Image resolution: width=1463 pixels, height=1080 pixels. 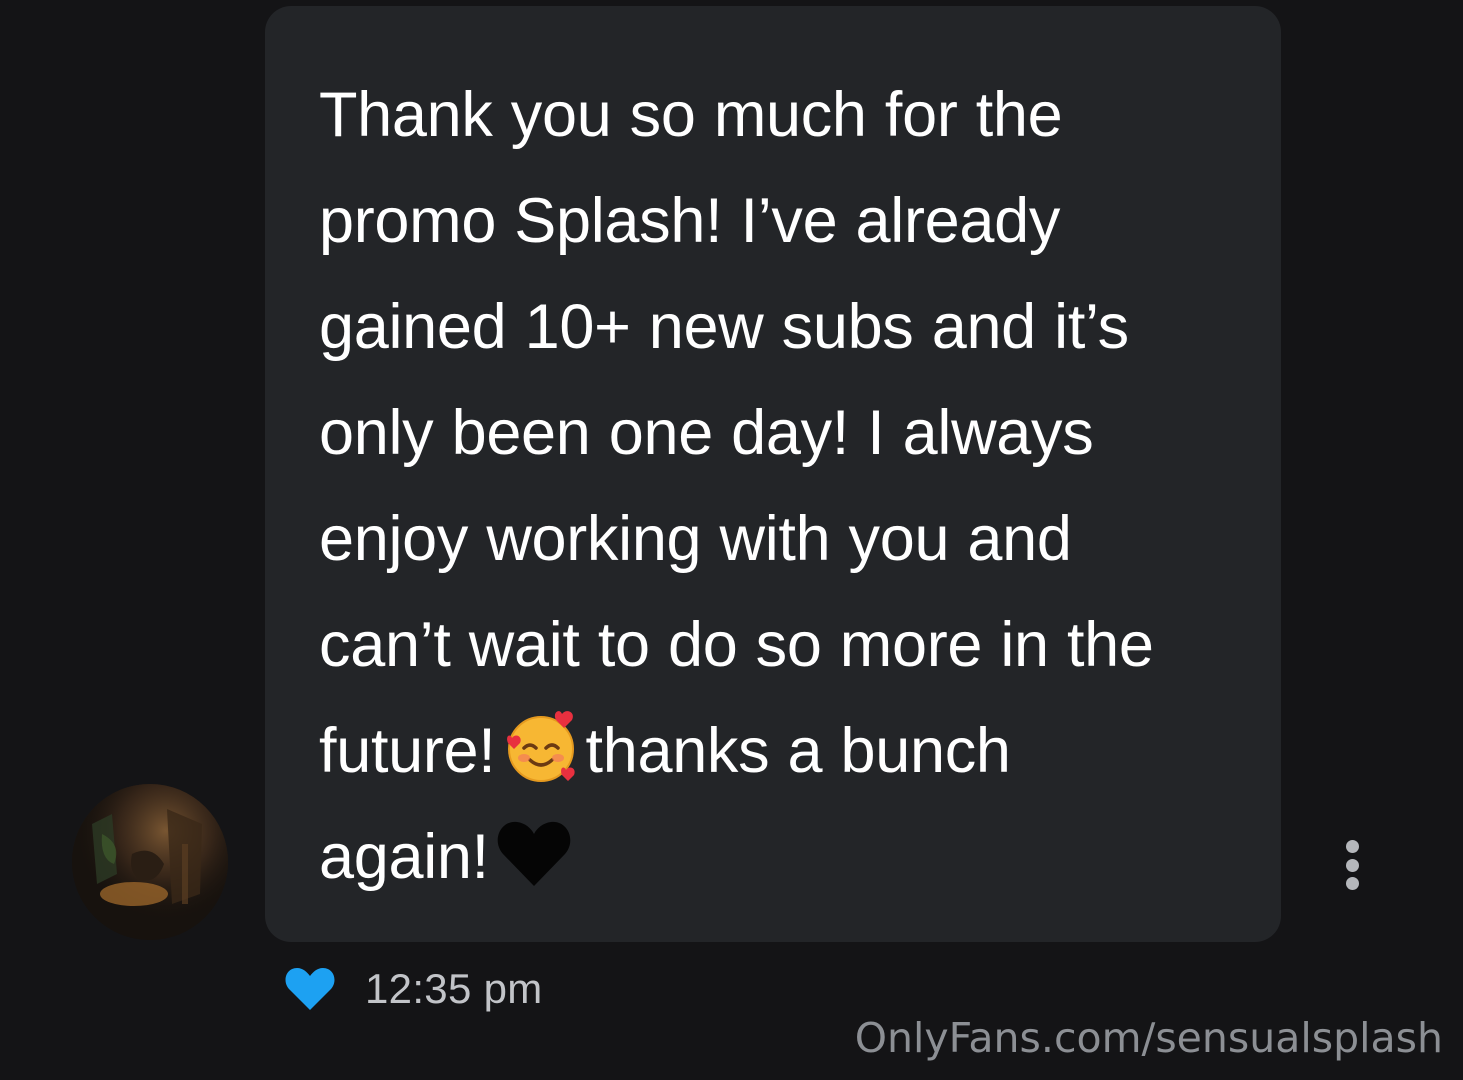 What do you see at coordinates (736, 645) in the screenshot?
I see `message-line: can’t wait to do so more in the` at bounding box center [736, 645].